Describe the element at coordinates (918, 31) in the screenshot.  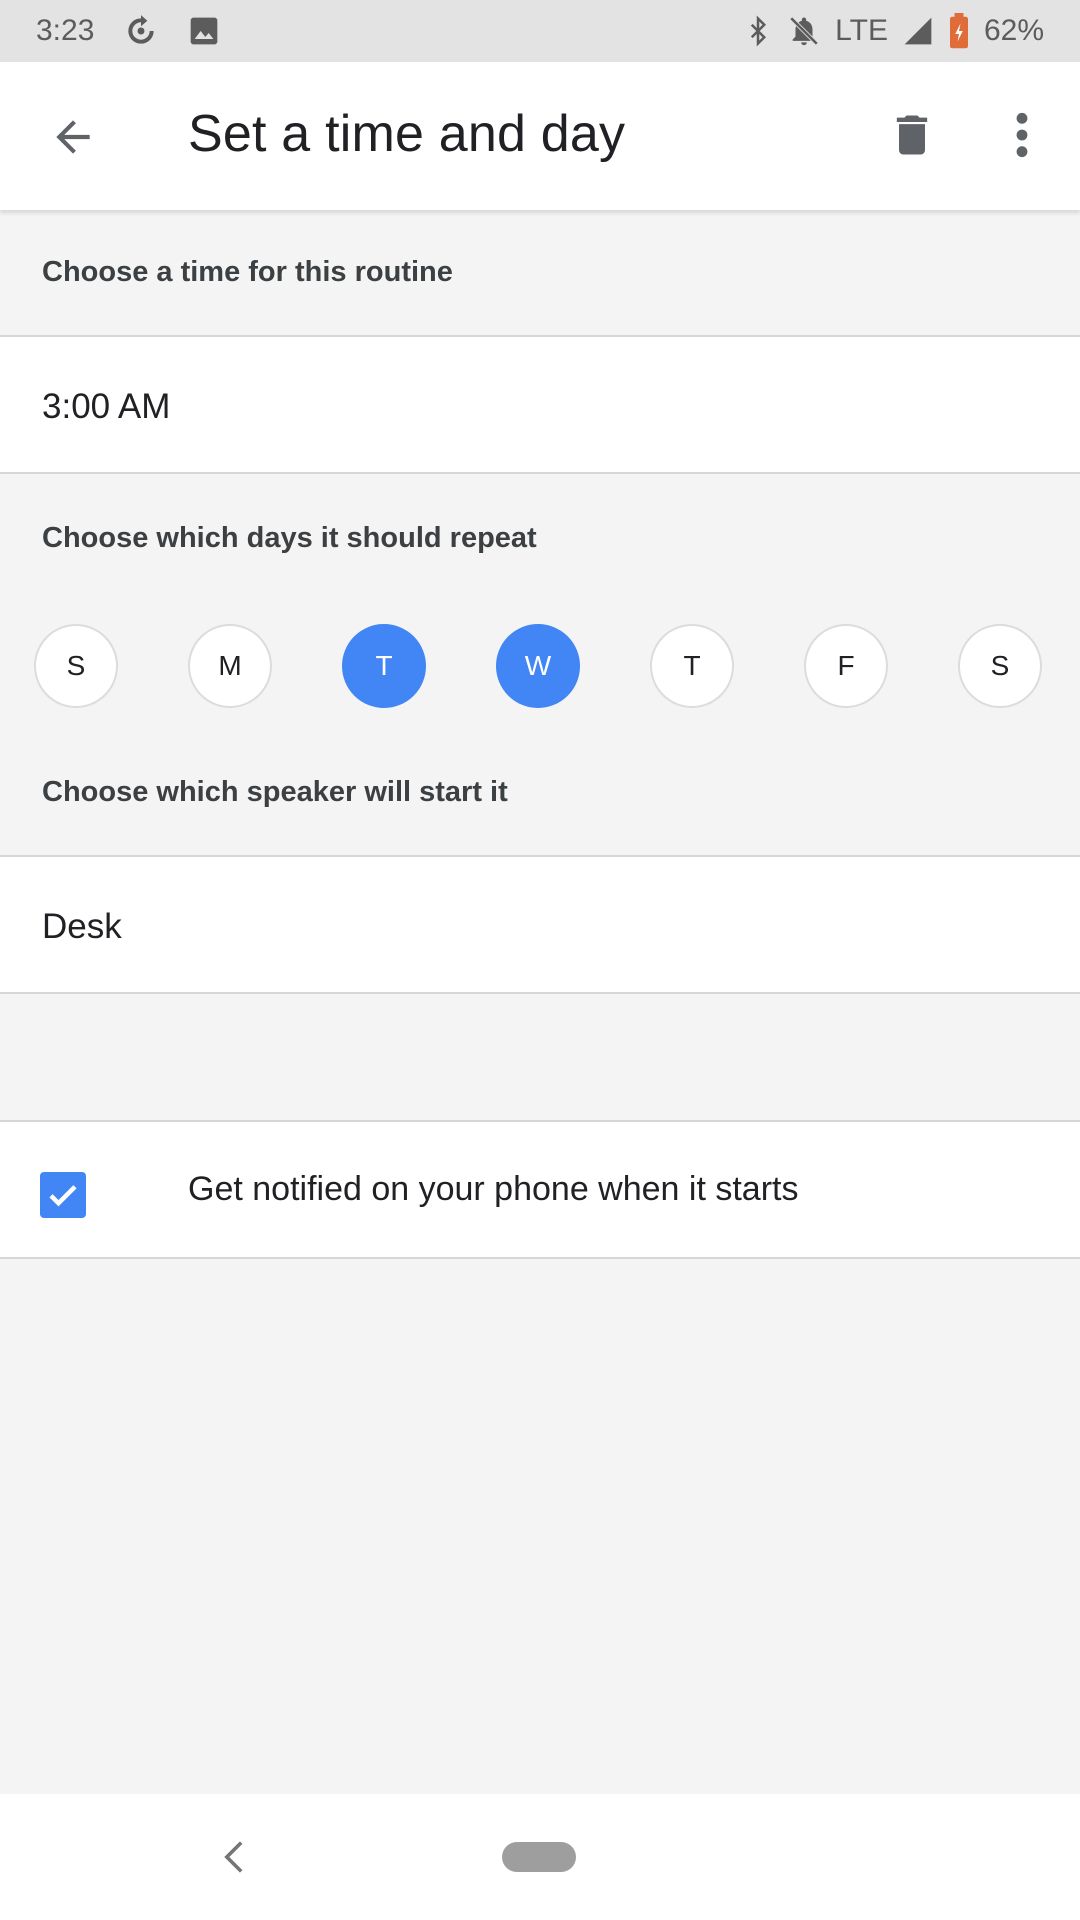
I see `signal-icon` at that location.